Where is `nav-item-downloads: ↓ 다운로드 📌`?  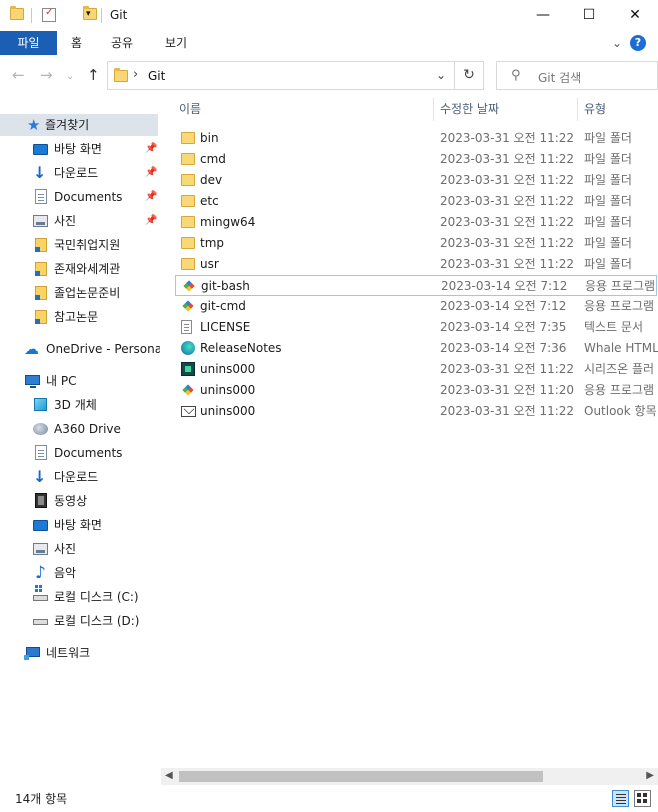
nav-item-downloads: ↓ 다운로드 📌 is located at coordinates (80, 173).